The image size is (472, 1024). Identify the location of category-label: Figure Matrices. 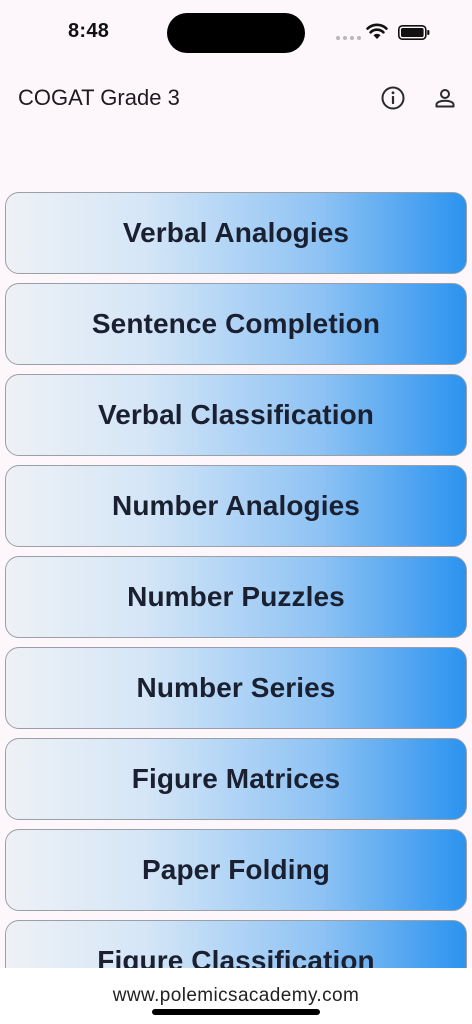
(236, 778).